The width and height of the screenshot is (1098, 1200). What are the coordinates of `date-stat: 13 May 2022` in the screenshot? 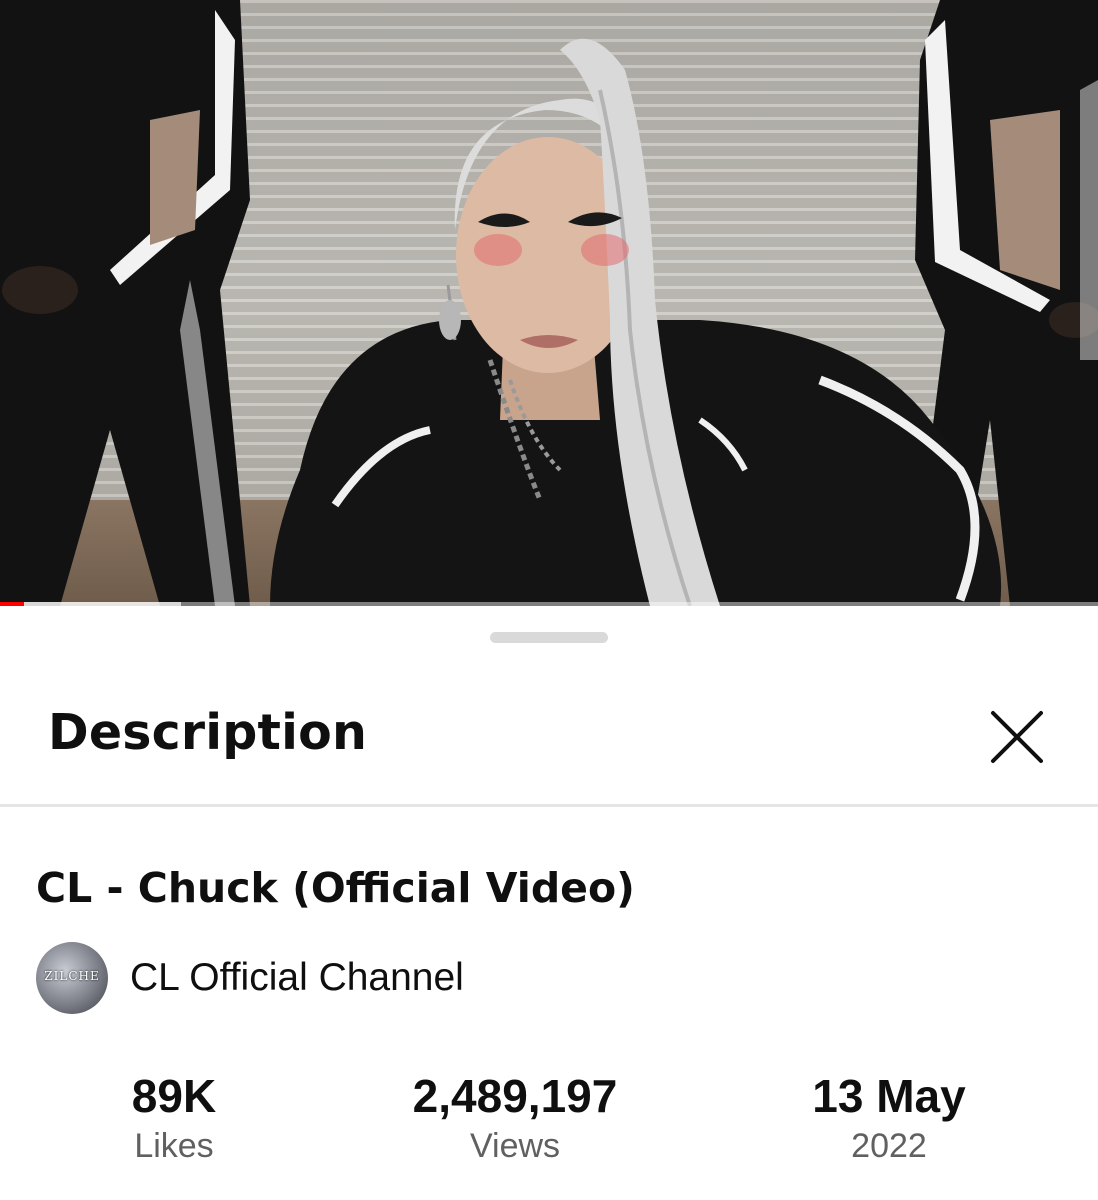 It's located at (889, 1118).